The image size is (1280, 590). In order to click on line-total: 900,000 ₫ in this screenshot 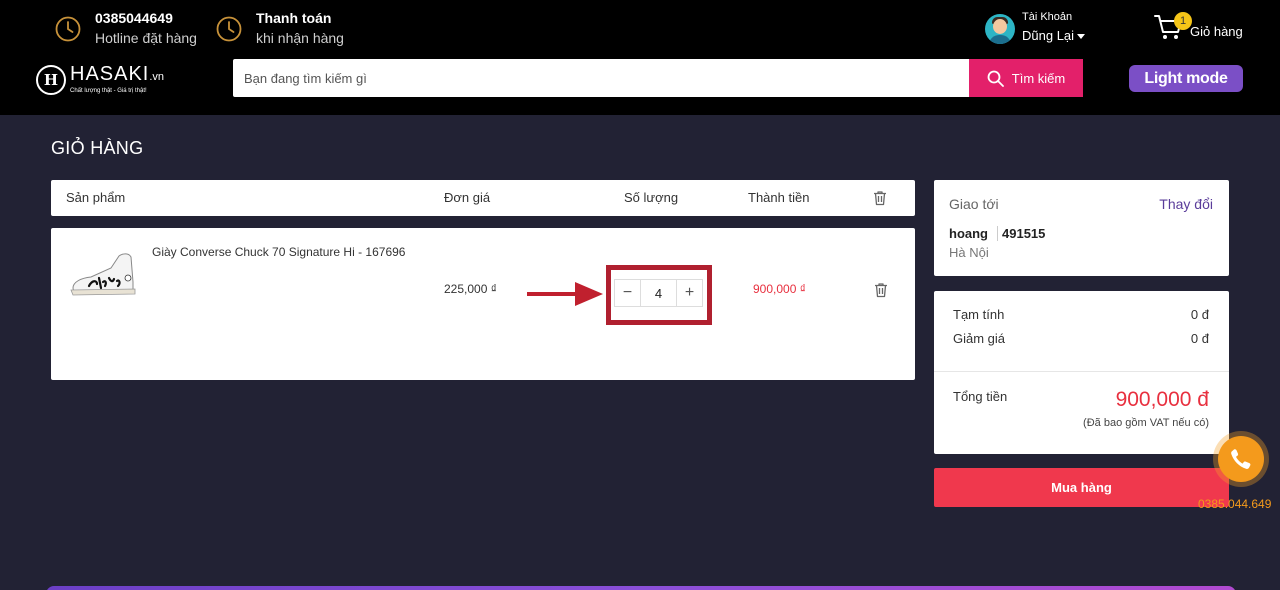, I will do `click(779, 289)`.